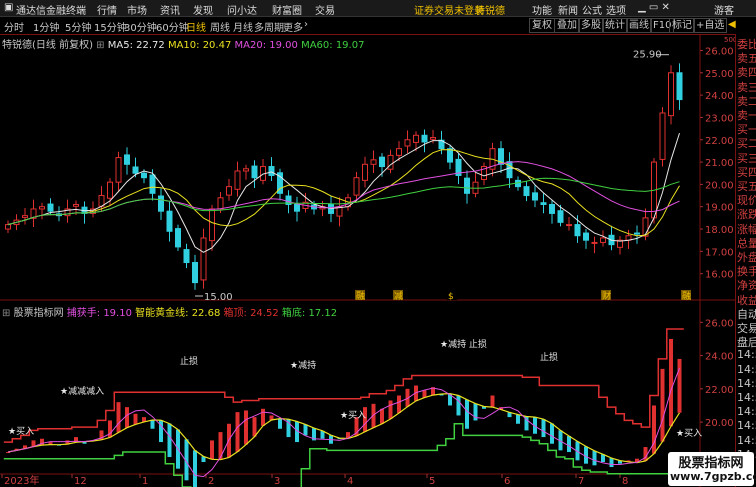 This screenshot has height=487, width=756. Describe the element at coordinates (266, 45) in the screenshot. I see `ma20-label: MA20: 19.00` at that location.